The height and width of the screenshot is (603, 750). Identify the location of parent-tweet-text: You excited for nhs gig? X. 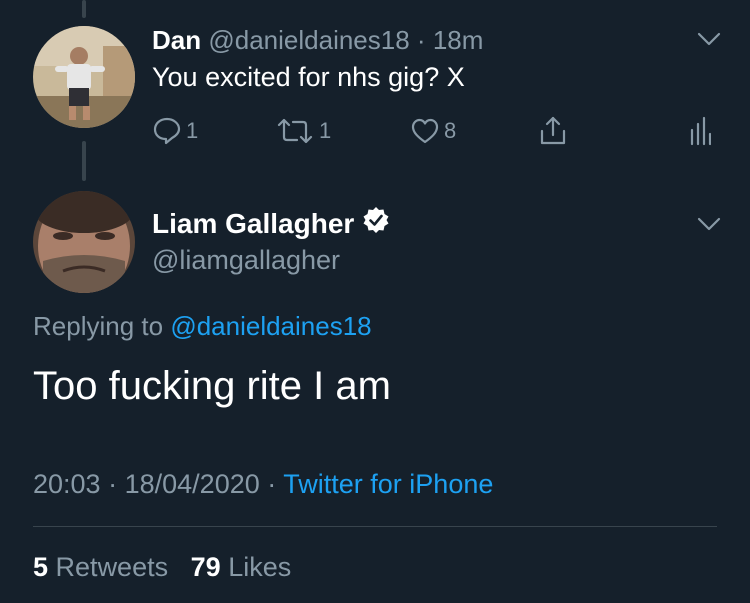
(308, 77).